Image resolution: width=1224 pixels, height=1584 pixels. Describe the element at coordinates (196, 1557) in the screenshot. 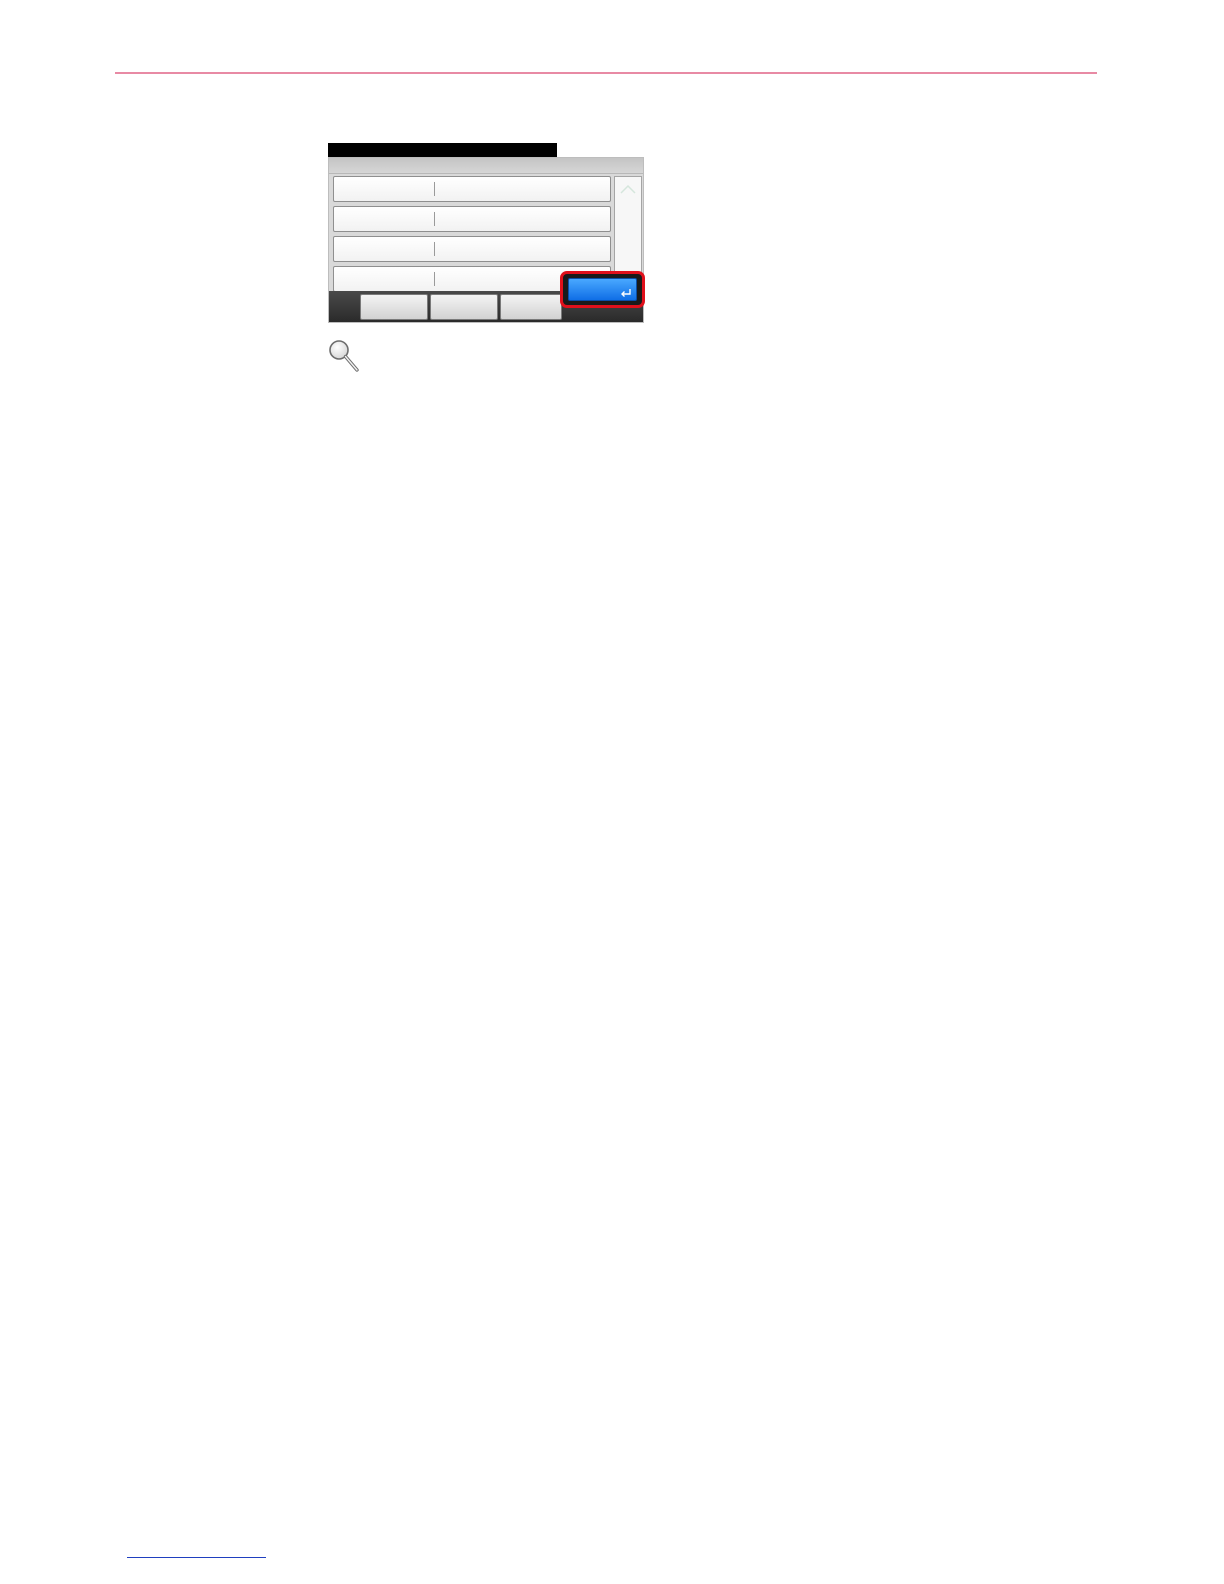

I see `footer-link-underline` at that location.